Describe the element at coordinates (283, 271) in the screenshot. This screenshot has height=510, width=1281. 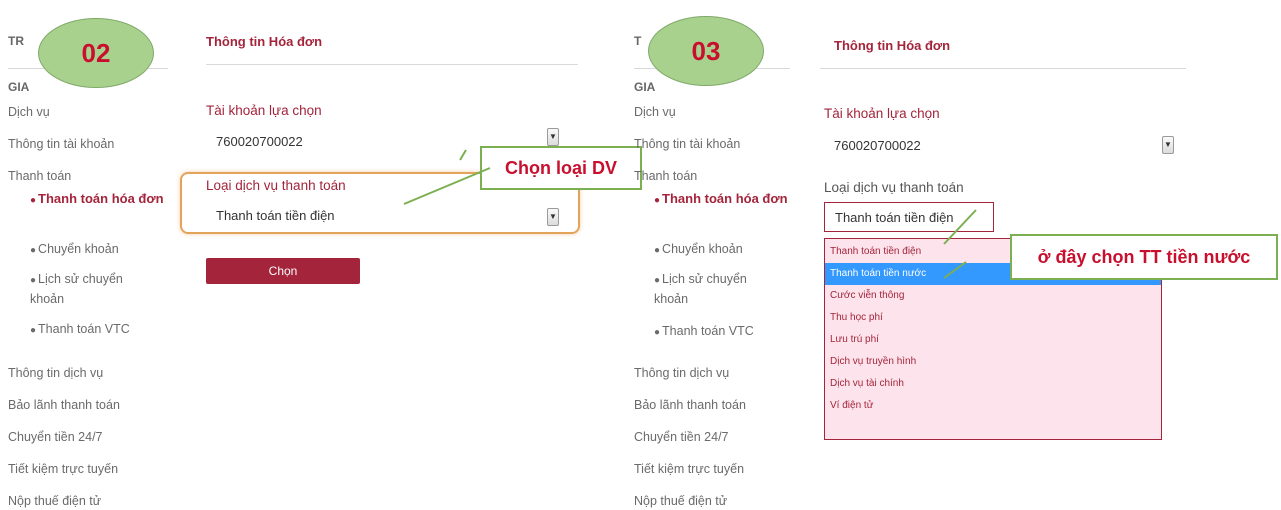
I see `chon-button: Chọn` at that location.